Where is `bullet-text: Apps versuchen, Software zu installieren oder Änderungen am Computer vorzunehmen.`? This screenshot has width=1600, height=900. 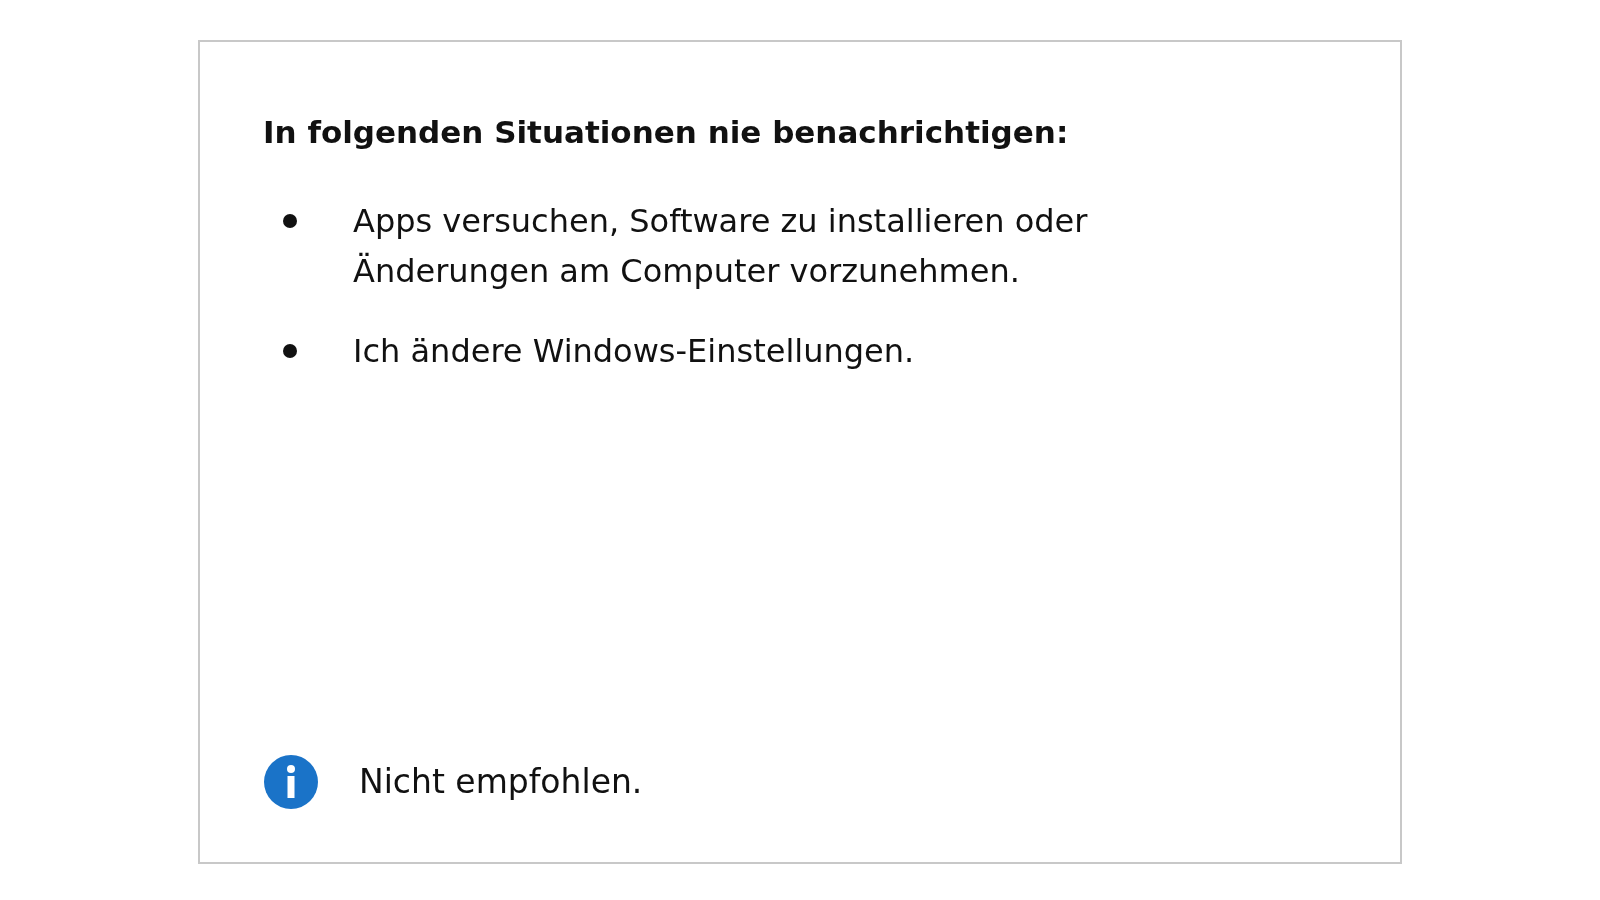 bullet-text: Apps versuchen, Software zu installieren oder Änderungen am Computer vorzunehmen. is located at coordinates (721, 246).